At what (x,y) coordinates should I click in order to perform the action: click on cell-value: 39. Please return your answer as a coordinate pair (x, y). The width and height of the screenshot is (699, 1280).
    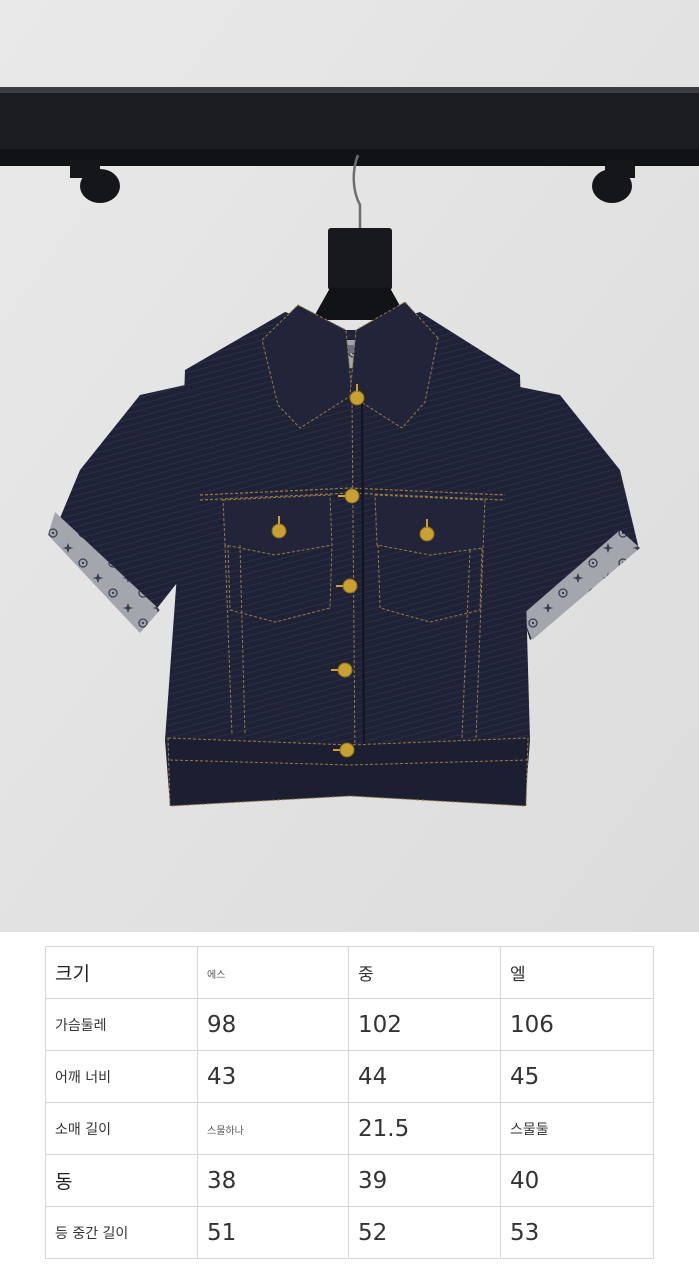
    Looking at the image, I should click on (424, 1180).